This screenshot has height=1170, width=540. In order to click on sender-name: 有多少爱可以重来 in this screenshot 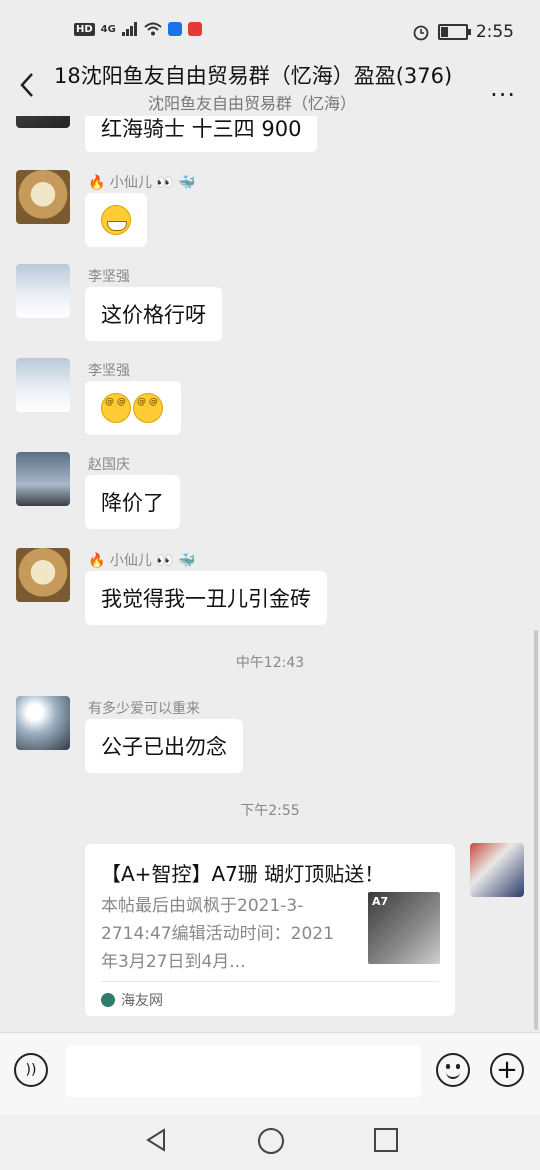, I will do `click(144, 709)`.